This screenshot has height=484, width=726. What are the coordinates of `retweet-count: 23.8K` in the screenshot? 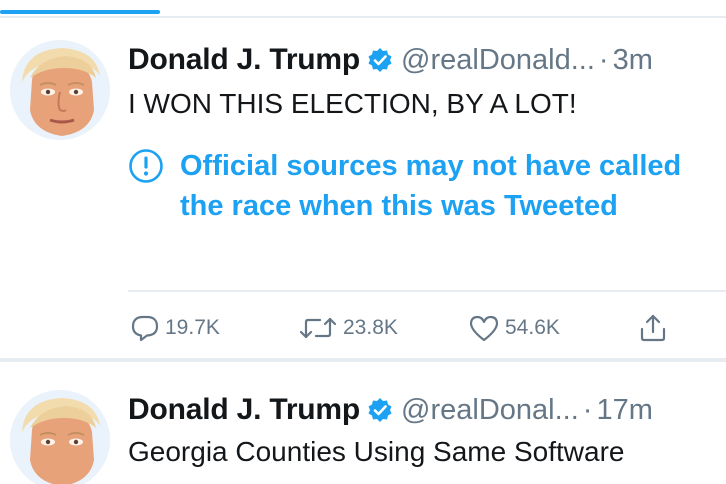 It's located at (370, 327).